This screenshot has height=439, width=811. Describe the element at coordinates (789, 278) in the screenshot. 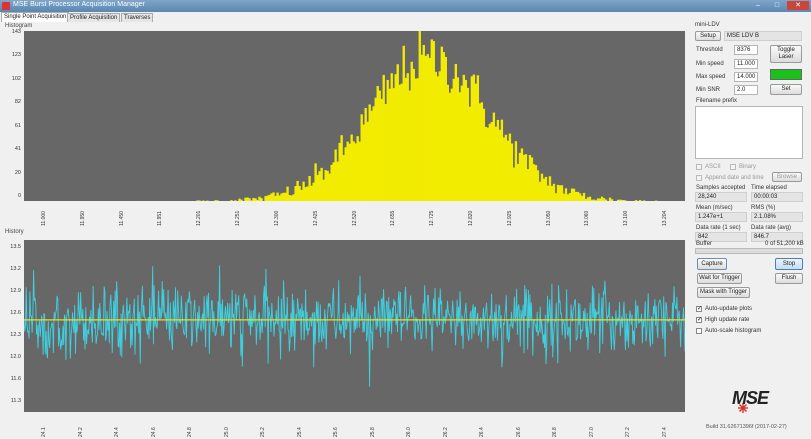

I see `flush-button: Flush` at that location.